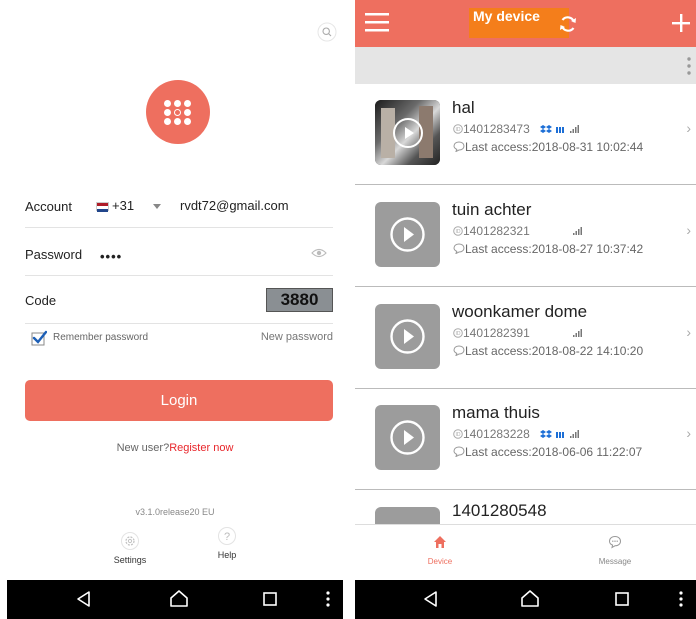  Describe the element at coordinates (440, 550) in the screenshot. I see `tab-device: Device` at that location.